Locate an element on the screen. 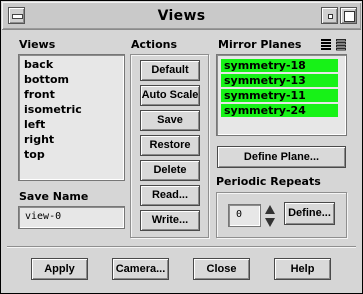 The image size is (363, 294). views-heading: Views is located at coordinates (37, 44).